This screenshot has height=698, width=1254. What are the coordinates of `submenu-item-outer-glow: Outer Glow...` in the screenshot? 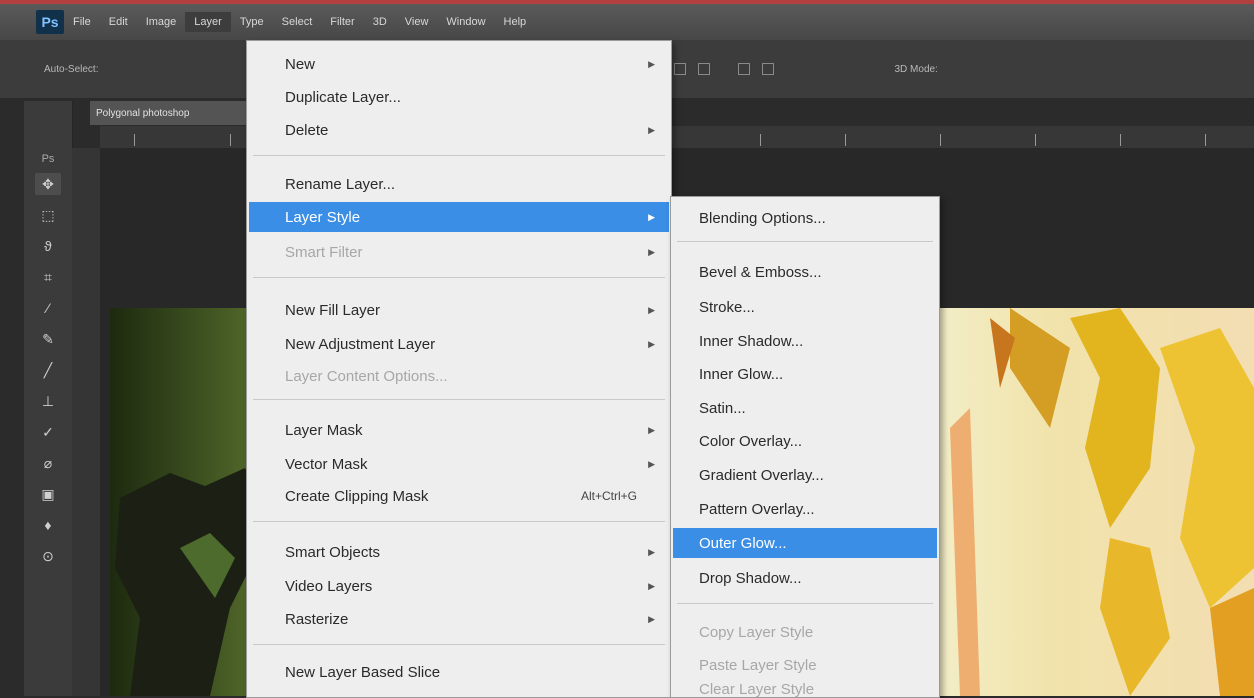 It's located at (805, 543).